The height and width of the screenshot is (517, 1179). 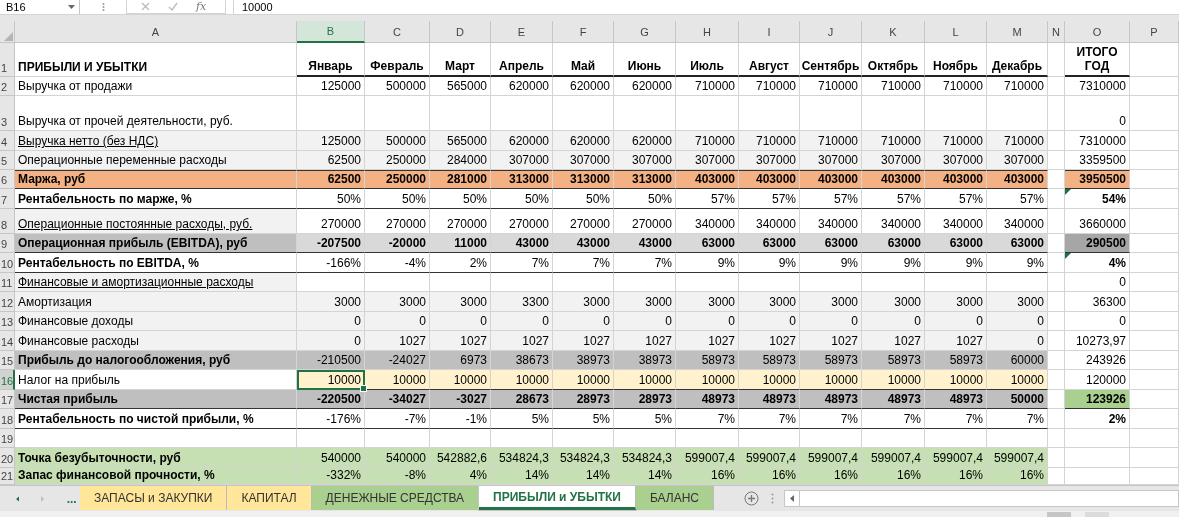 I want to click on column-header: F, so click(x=583, y=32).